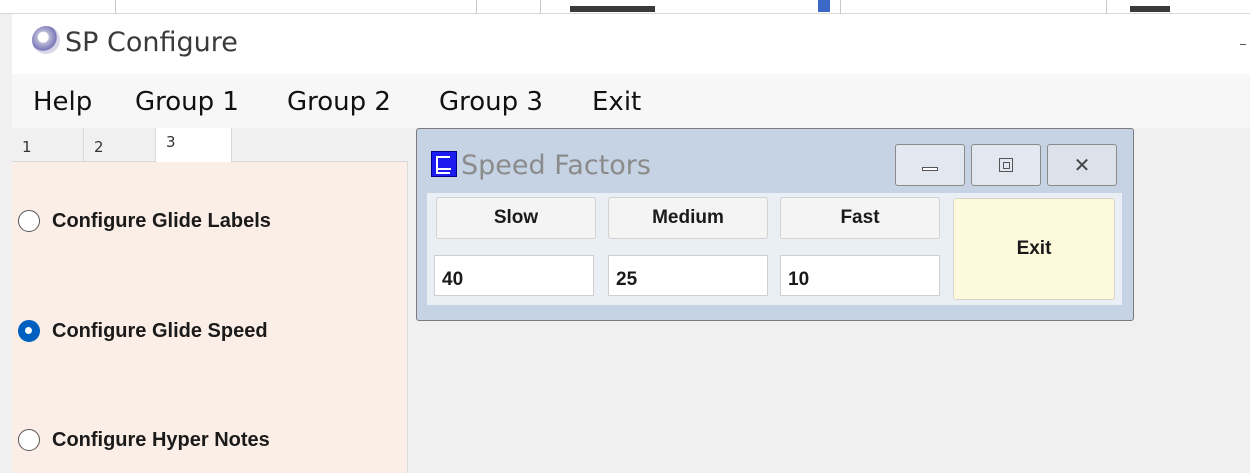 The height and width of the screenshot is (473, 1250). Describe the element at coordinates (160, 330) in the screenshot. I see `option-label: Configure Glide Speed` at that location.